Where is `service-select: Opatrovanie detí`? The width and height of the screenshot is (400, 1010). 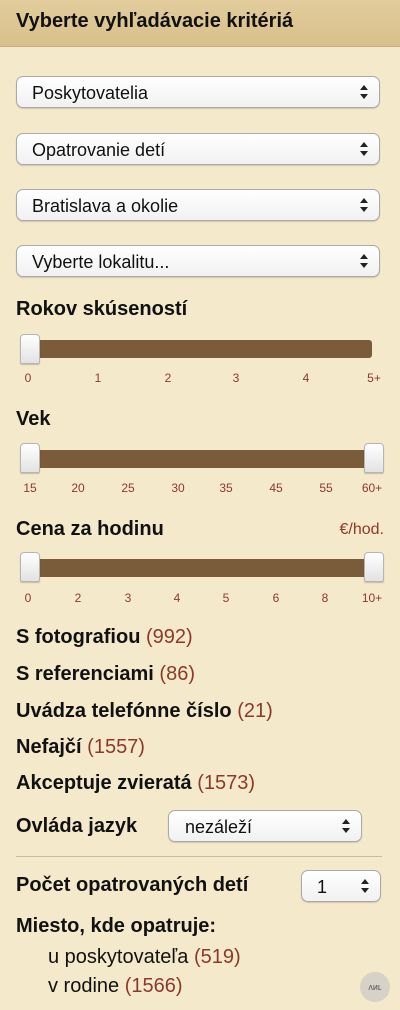 service-select: Opatrovanie detí is located at coordinates (198, 149).